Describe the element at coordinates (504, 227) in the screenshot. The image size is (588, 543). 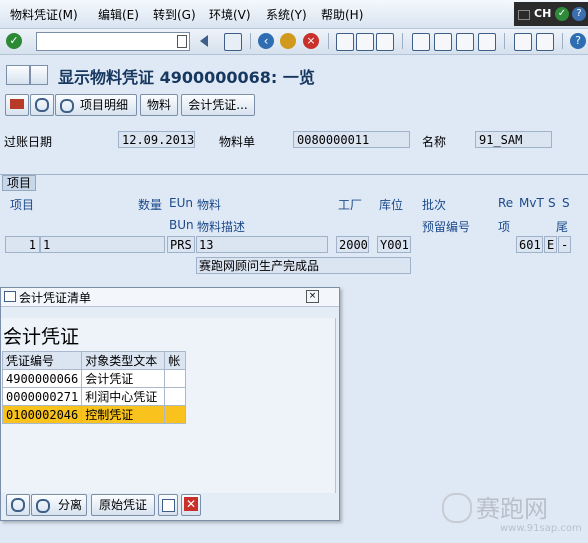
I see `col-item2-header: 项` at that location.